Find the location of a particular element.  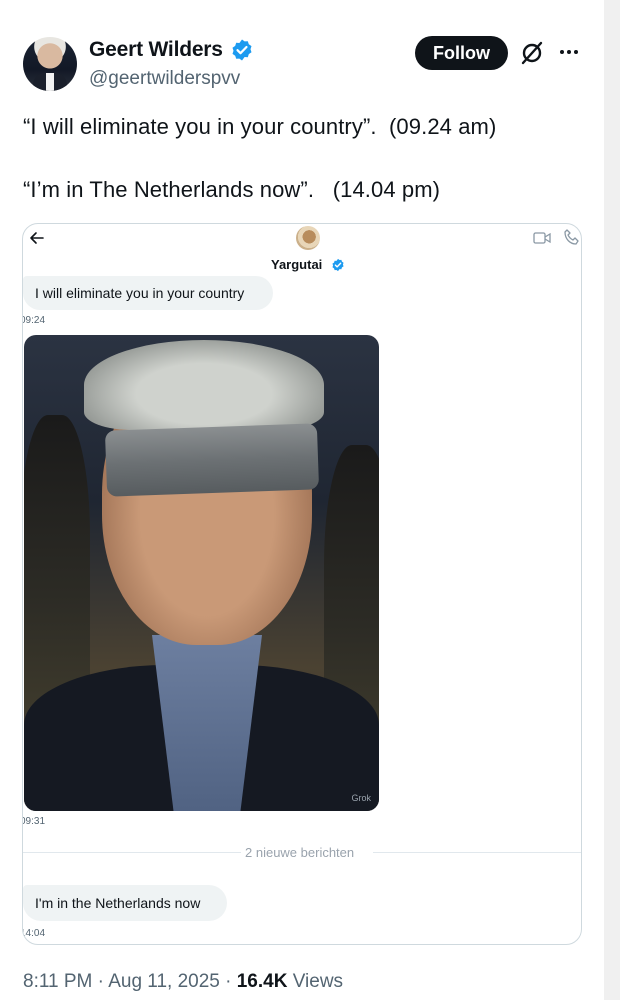

message-timestamp-2: 09:31 is located at coordinates (34, 821).